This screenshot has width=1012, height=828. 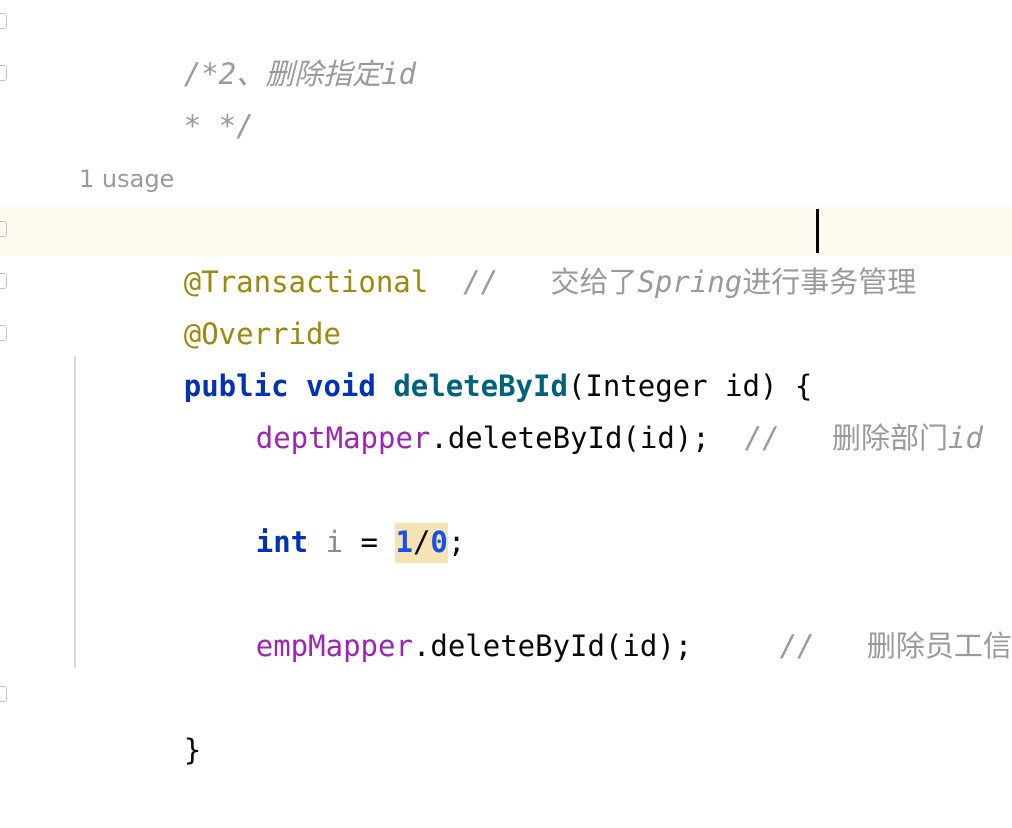 What do you see at coordinates (506, 178) in the screenshot?
I see `code-line-inlay-hint: 1 usage` at bounding box center [506, 178].